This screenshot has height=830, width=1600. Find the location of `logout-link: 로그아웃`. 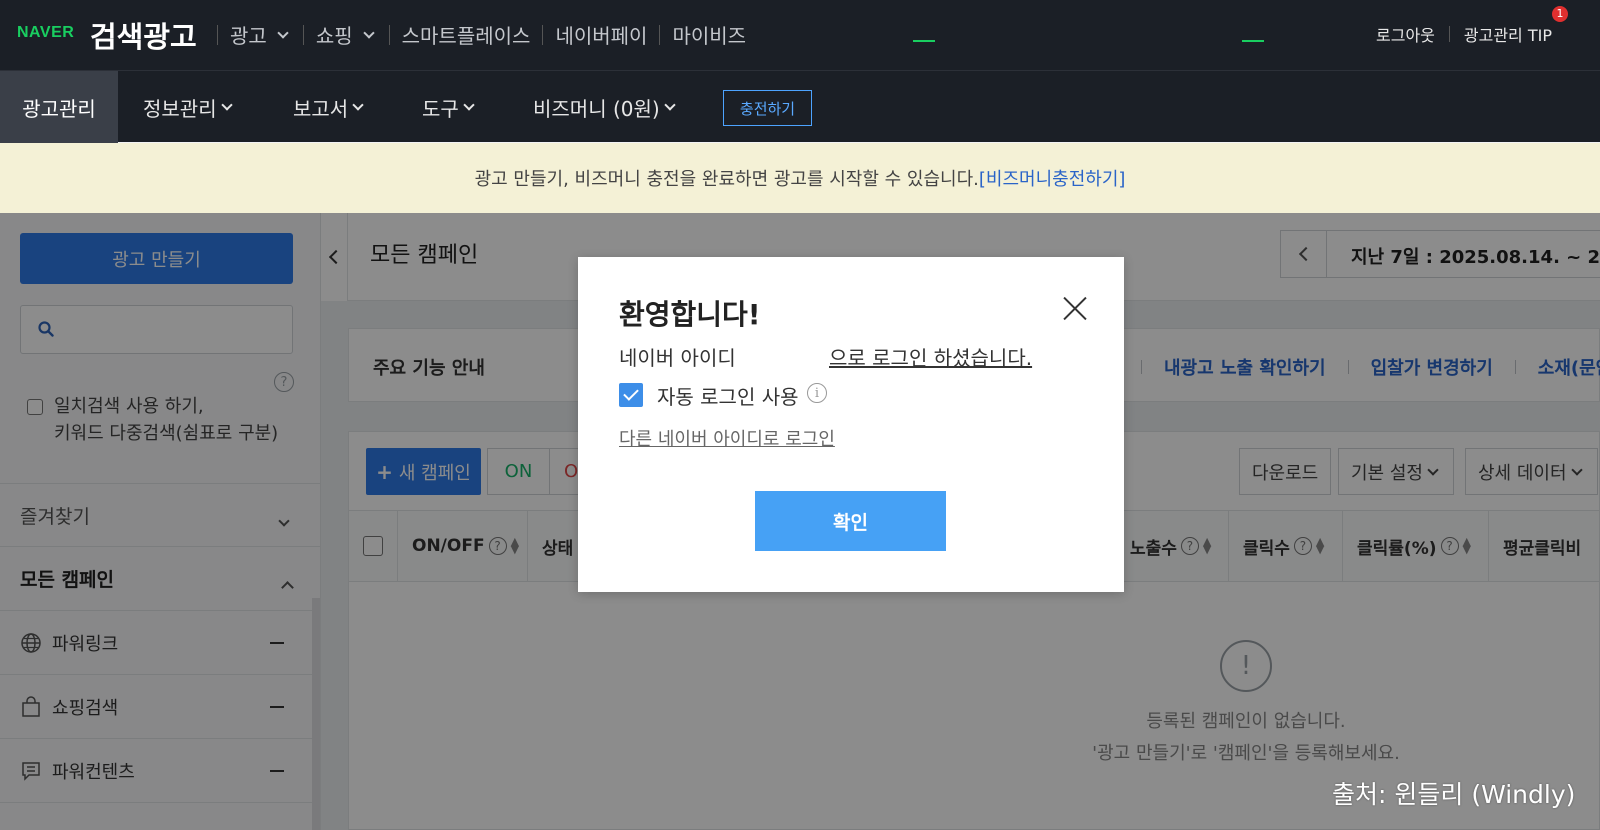

logout-link: 로그아웃 is located at coordinates (1405, 34).